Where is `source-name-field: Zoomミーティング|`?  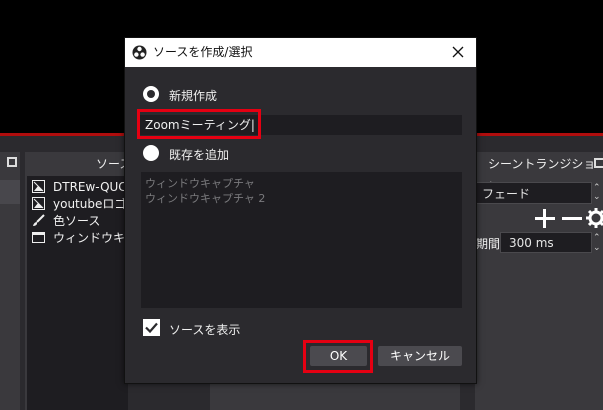 source-name-field: Zoomミーティング| is located at coordinates (201, 125).